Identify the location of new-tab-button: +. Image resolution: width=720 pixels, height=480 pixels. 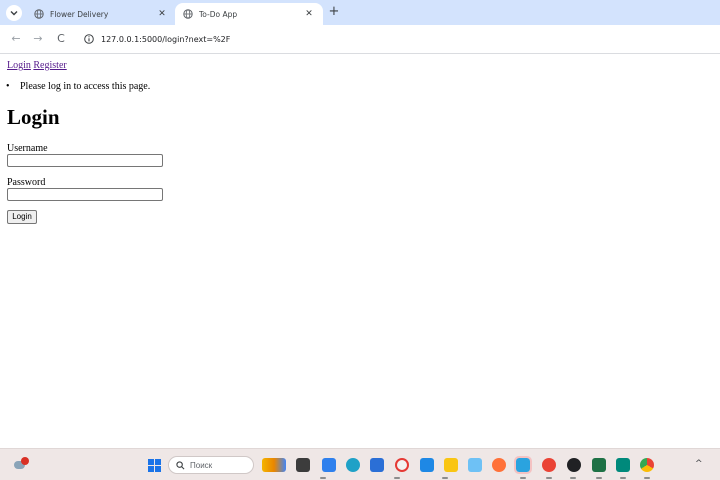
(334, 12).